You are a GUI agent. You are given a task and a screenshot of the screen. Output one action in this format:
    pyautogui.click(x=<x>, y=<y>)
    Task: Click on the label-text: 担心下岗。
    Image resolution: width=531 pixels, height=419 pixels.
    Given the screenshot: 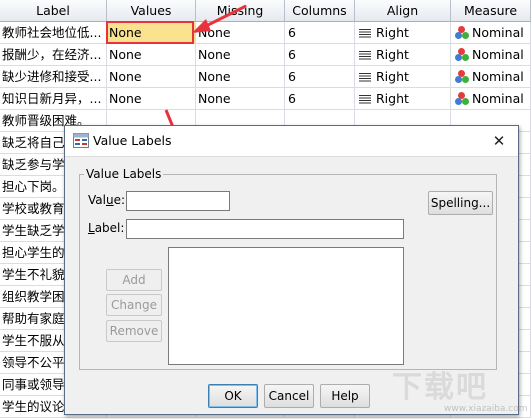 What is the action you would take?
    pyautogui.click(x=33, y=186)
    